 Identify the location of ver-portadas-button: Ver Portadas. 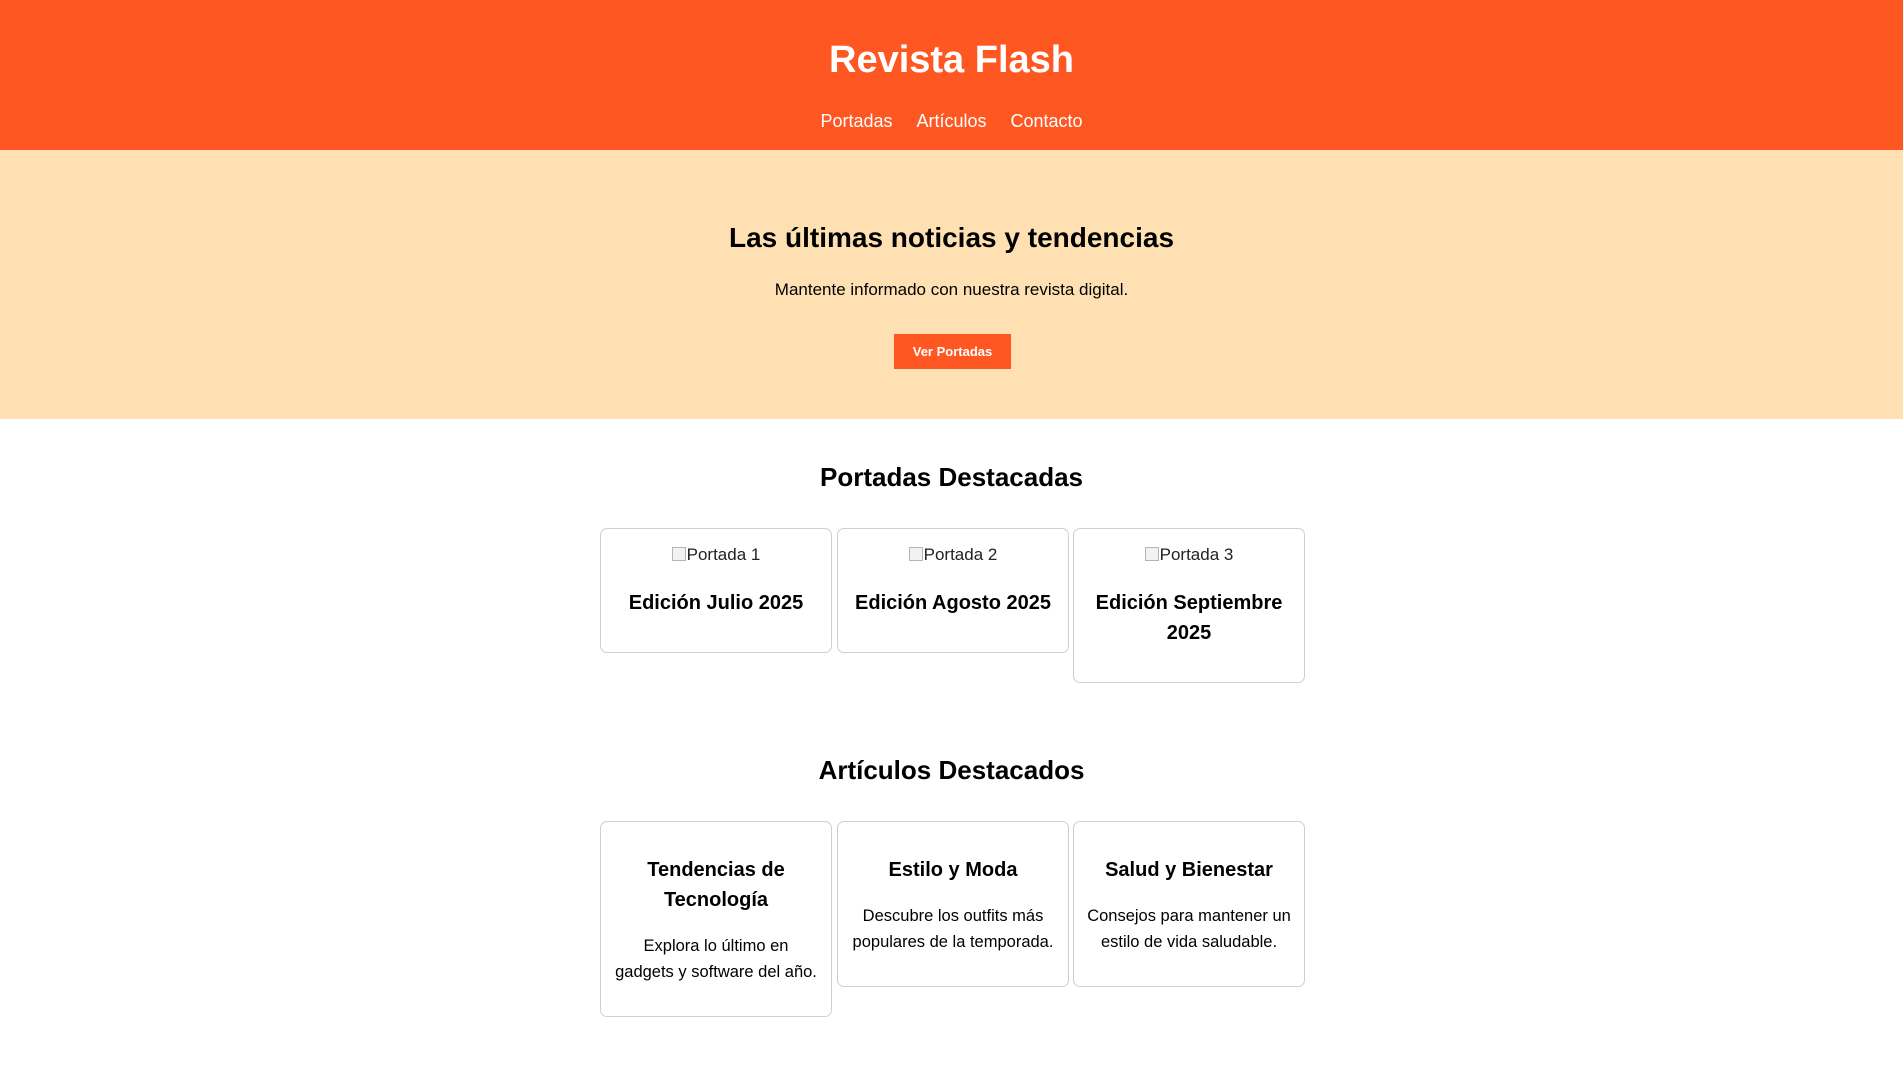
(952, 351).